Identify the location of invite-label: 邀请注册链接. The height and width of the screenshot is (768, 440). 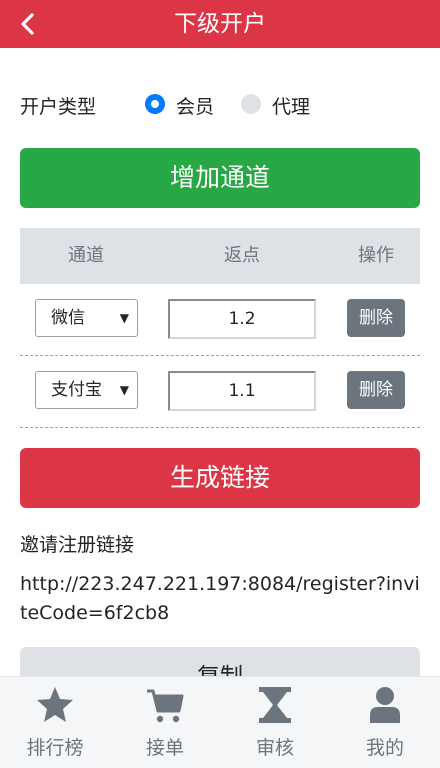
(77, 545).